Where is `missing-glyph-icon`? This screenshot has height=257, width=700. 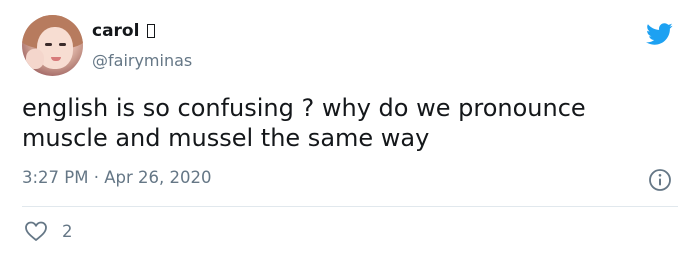
missing-glyph-icon is located at coordinates (151, 31).